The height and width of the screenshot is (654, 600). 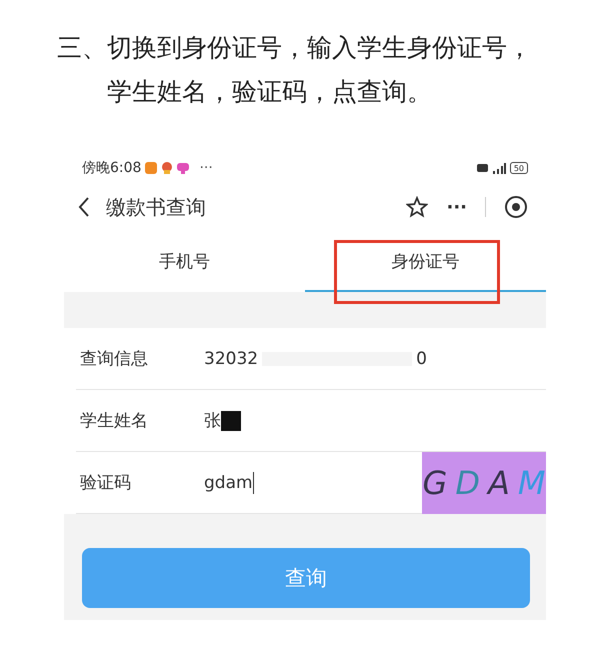 I want to click on instruction-text: 三、切换到身份证号，输入学生身份证号，学生姓名，验证码，点查询。, so click(x=294, y=70).